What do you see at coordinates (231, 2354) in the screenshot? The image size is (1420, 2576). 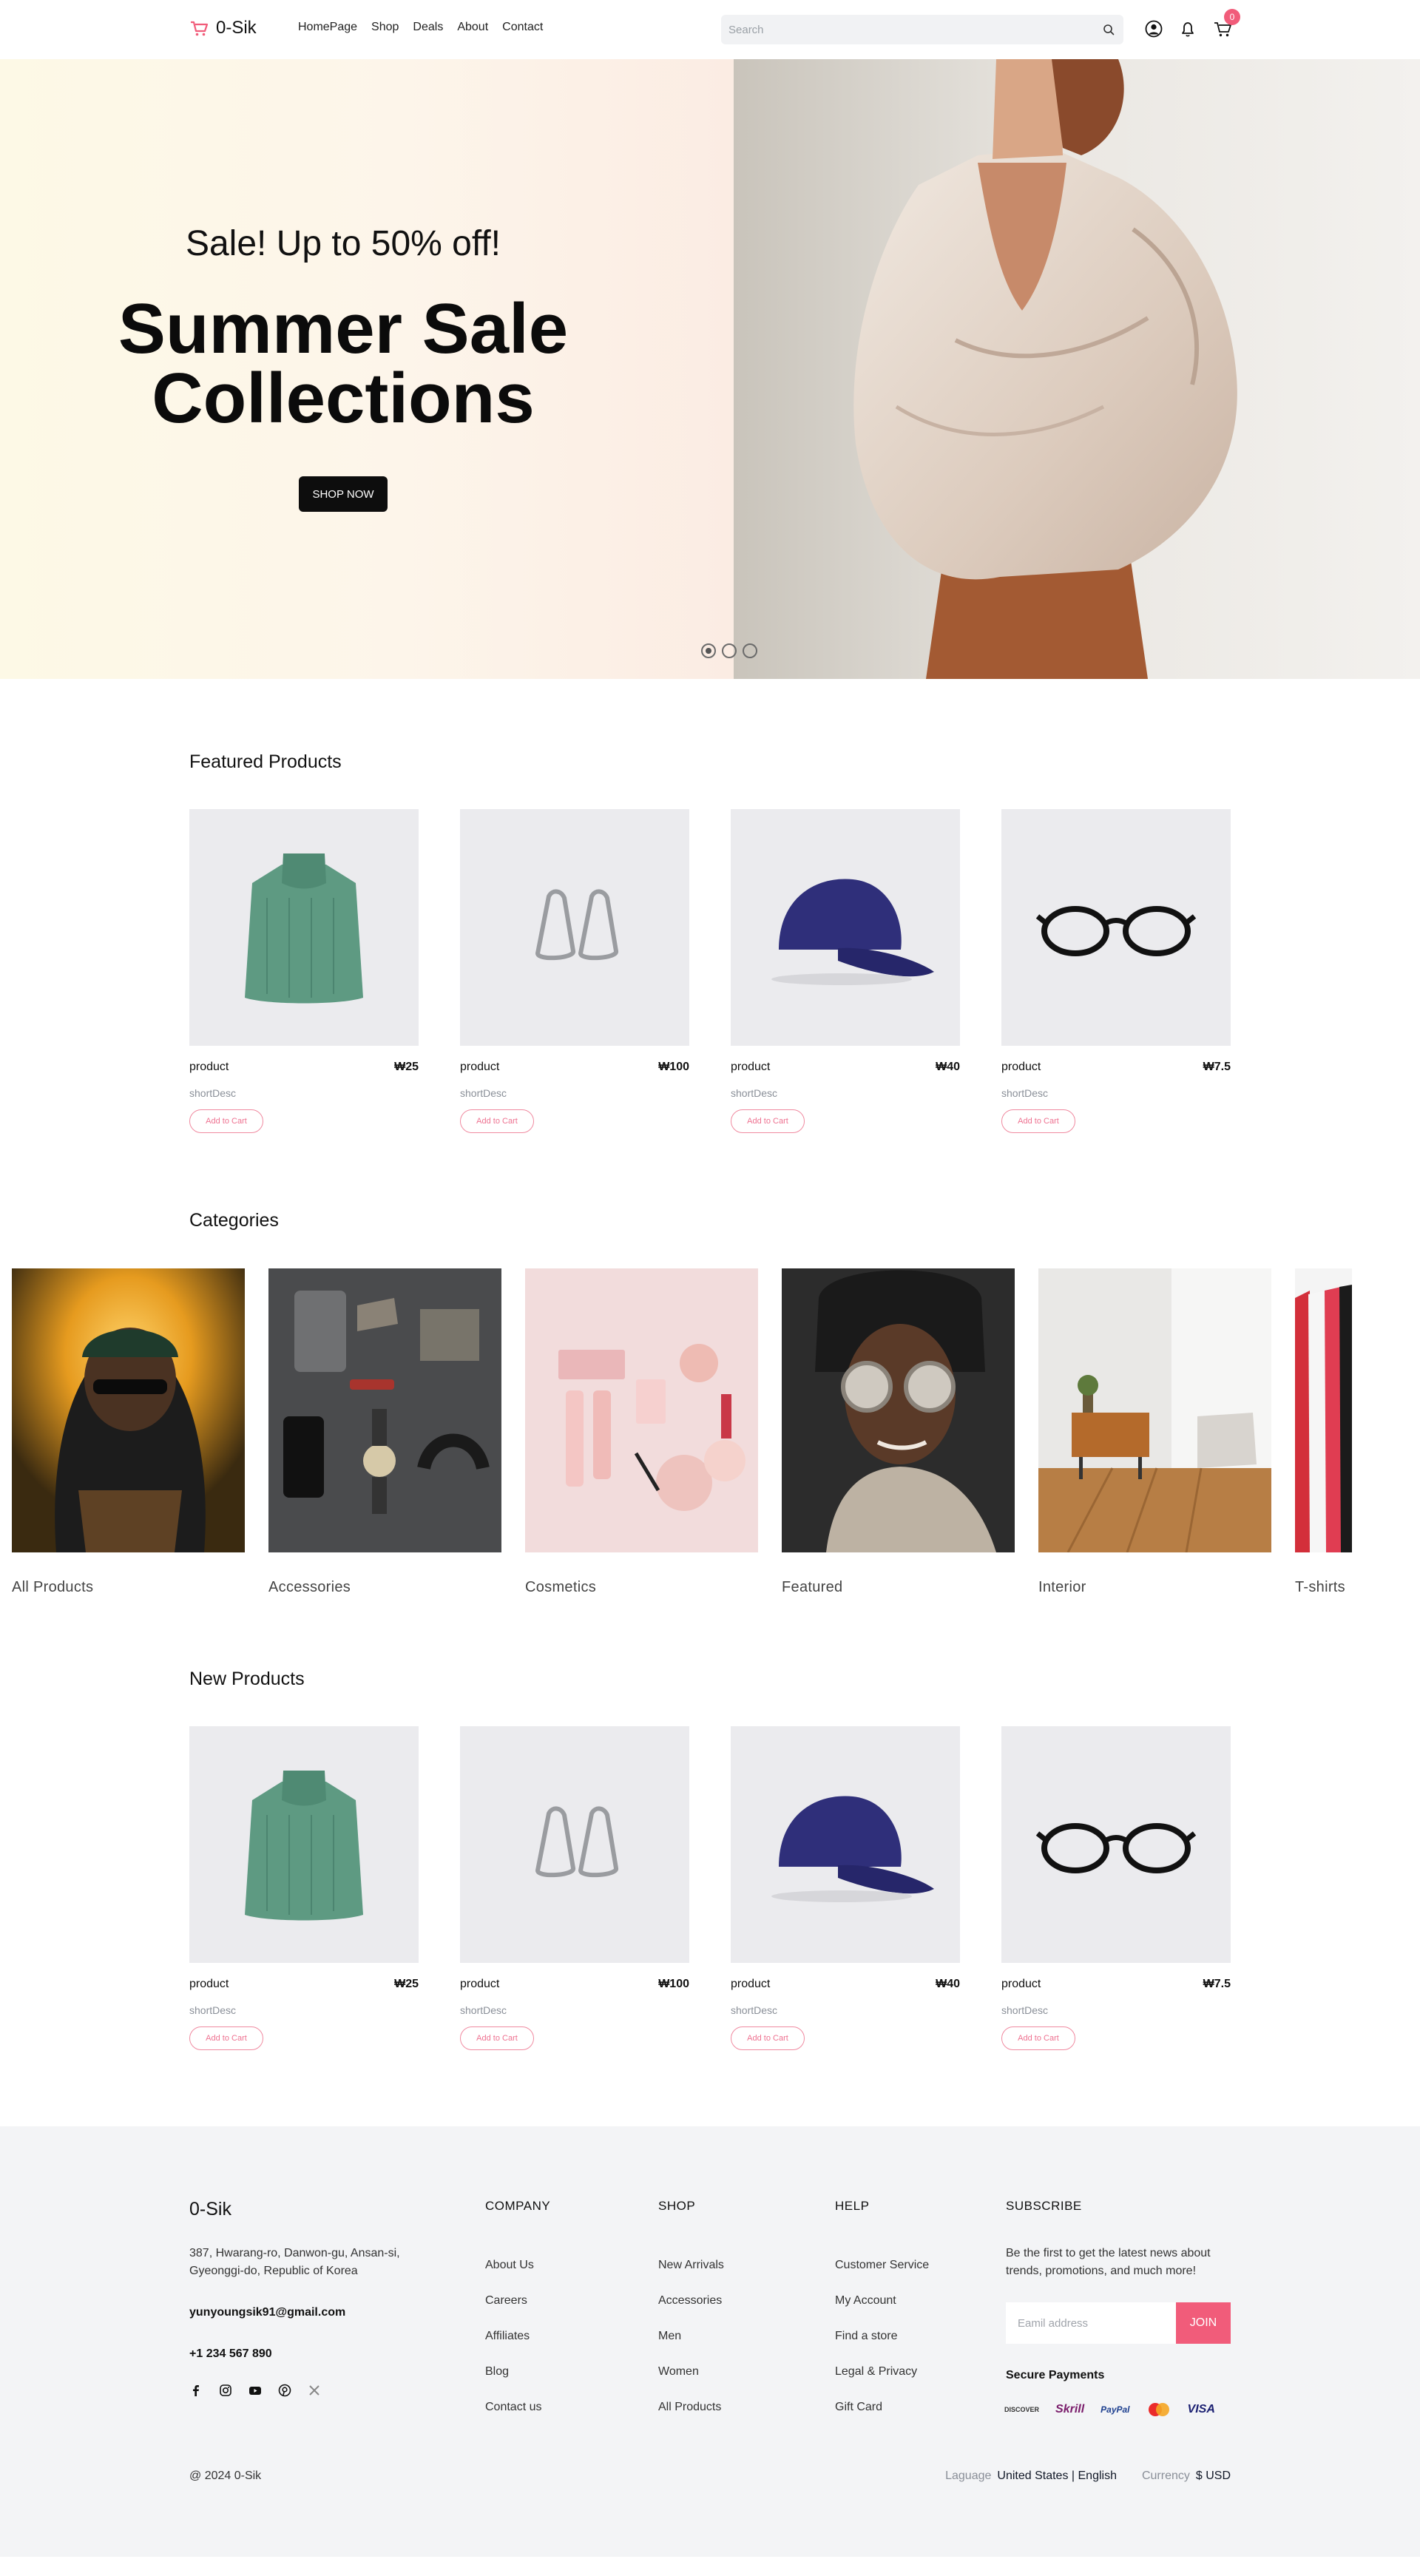 I see `footer-phone: +1 234 567 890` at bounding box center [231, 2354].